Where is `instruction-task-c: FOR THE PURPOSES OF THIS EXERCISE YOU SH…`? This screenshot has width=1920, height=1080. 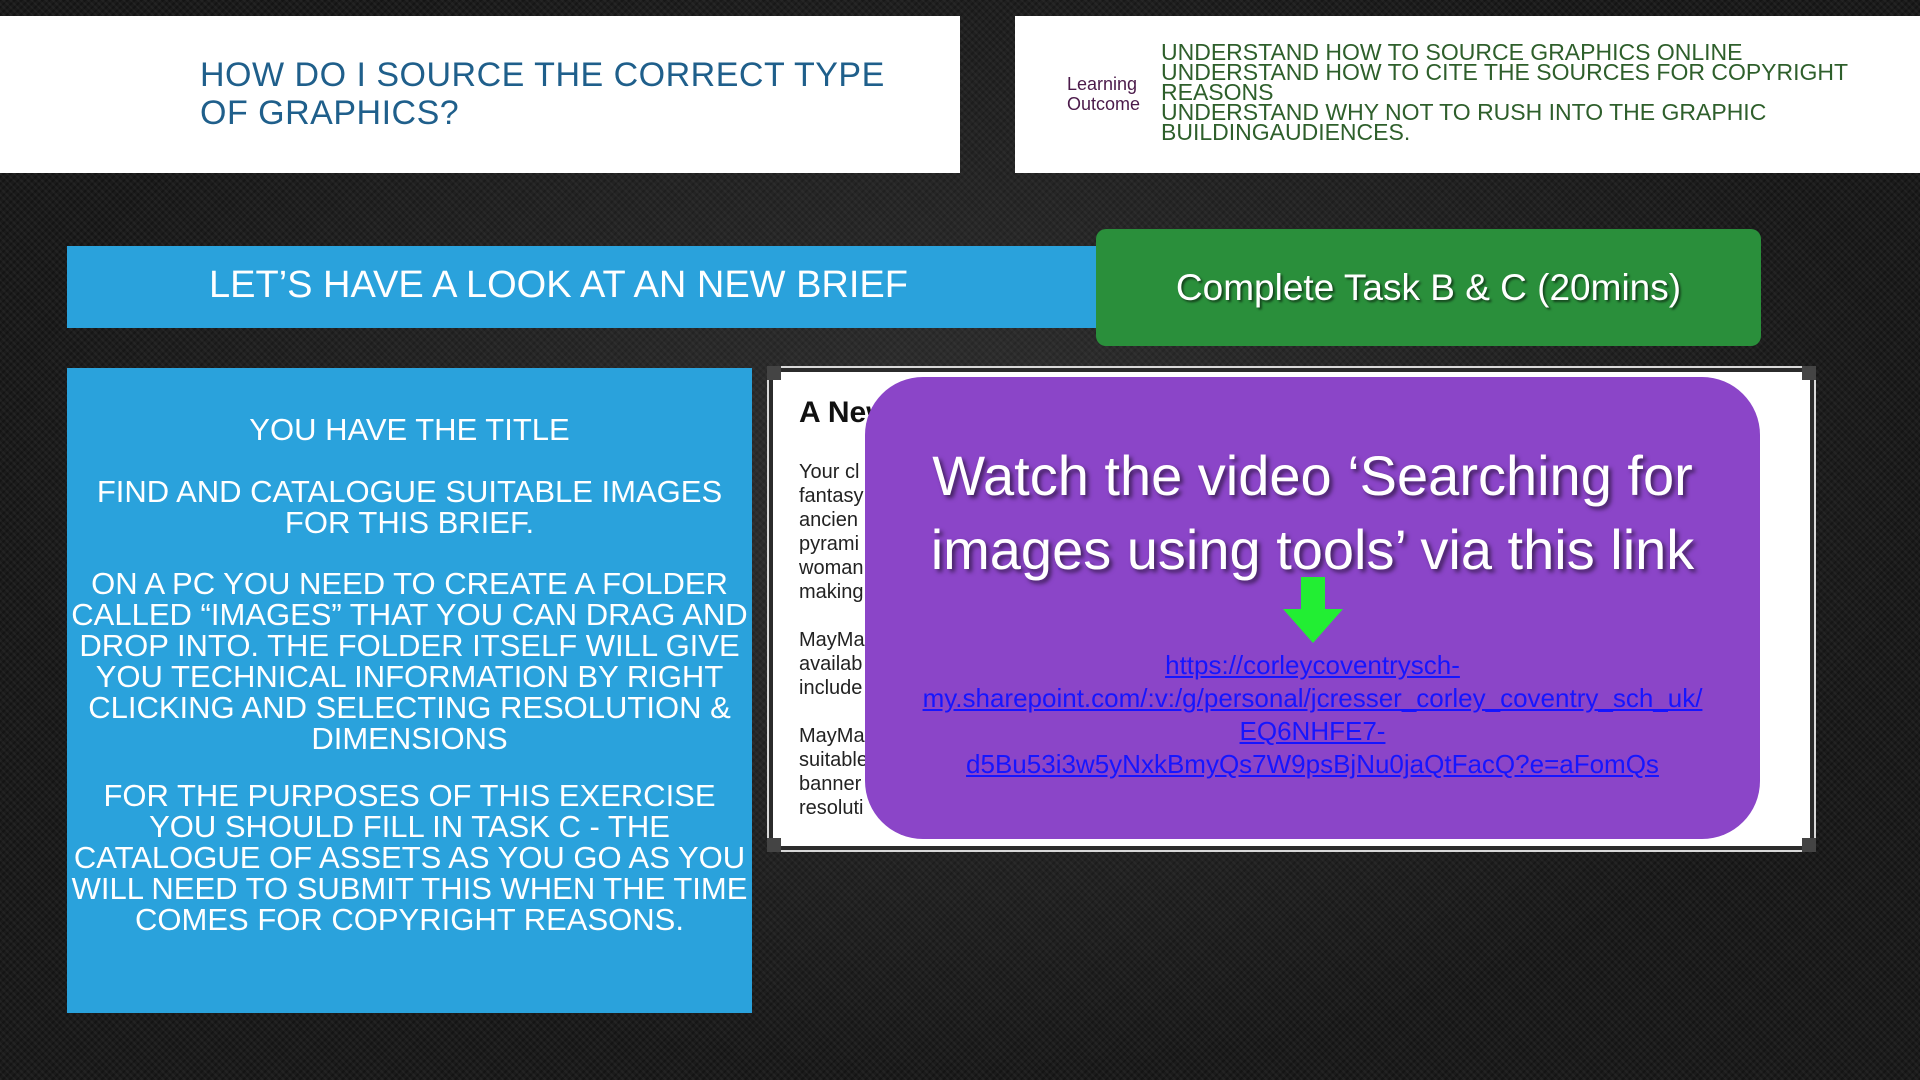 instruction-task-c: FOR THE PURPOSES OF THIS EXERCISE YOU SH… is located at coordinates (409, 857).